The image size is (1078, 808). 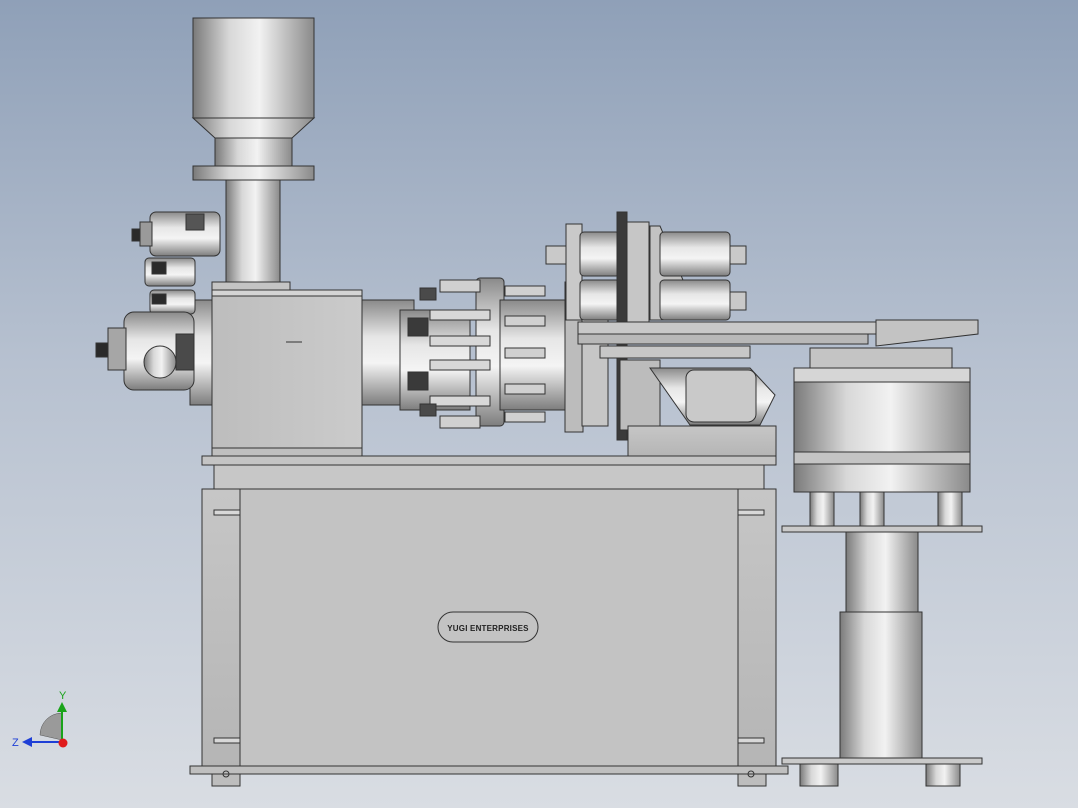 What do you see at coordinates (63, 696) in the screenshot?
I see `y-axis-label: Y` at bounding box center [63, 696].